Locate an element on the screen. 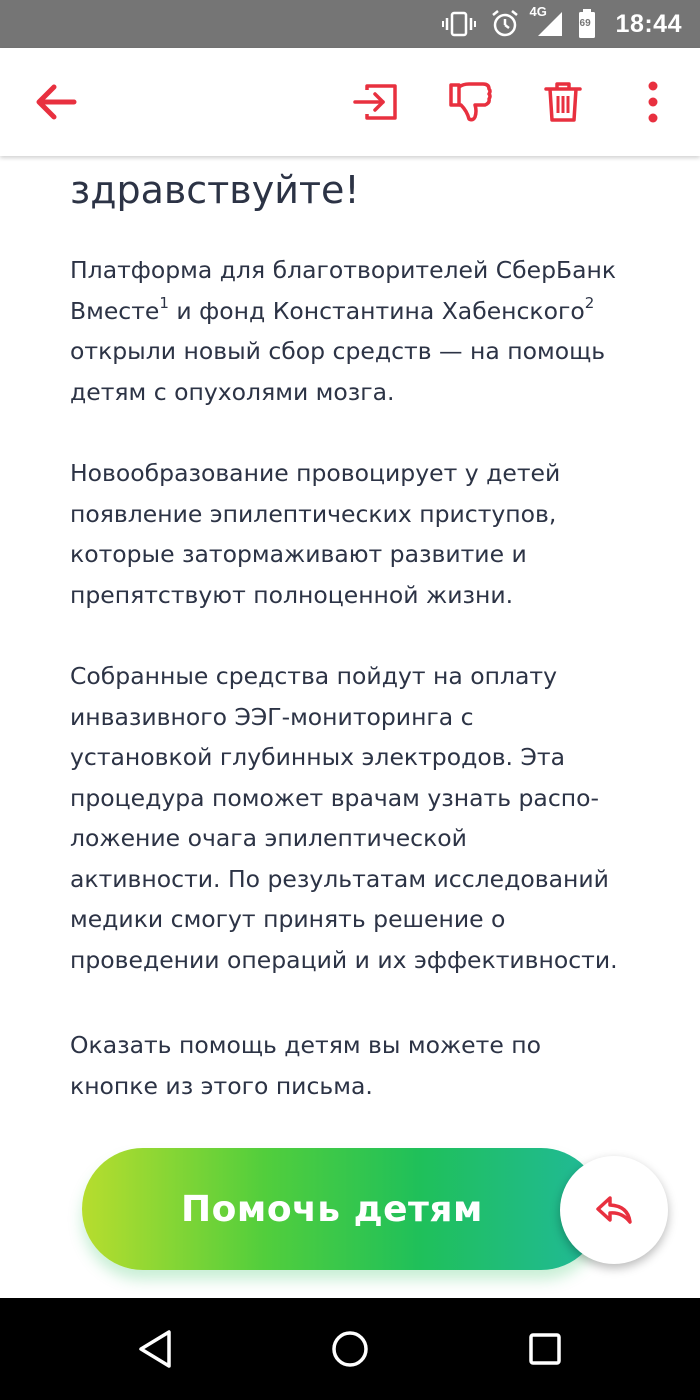 The width and height of the screenshot is (700, 1400). spam-button is located at coordinates (470, 102).